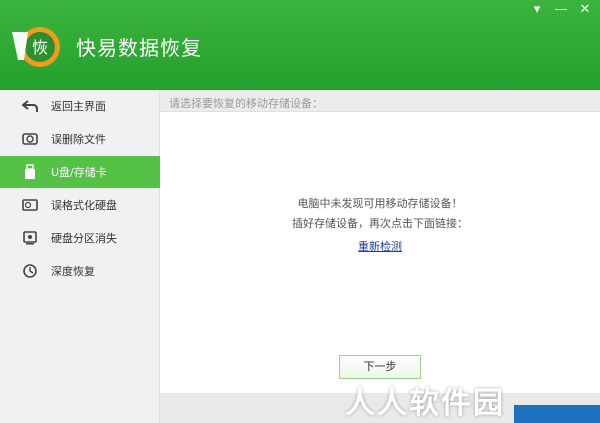  I want to click on sidebar-item-deep-recovery: 深度恢复, so click(80, 271).